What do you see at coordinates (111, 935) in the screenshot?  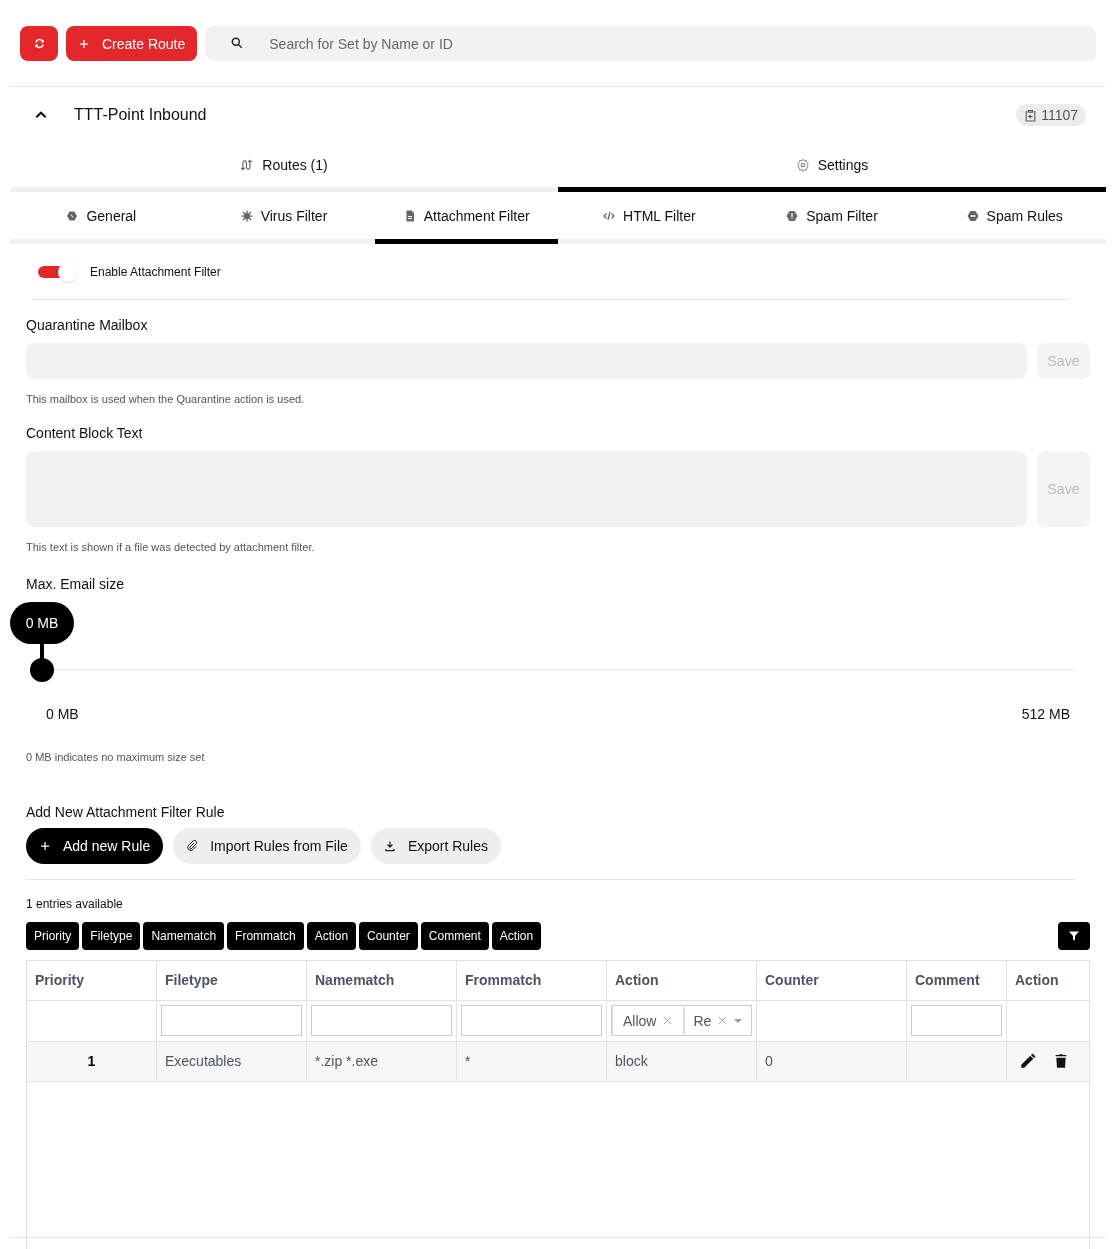 I see `column-toggle: Filetype` at bounding box center [111, 935].